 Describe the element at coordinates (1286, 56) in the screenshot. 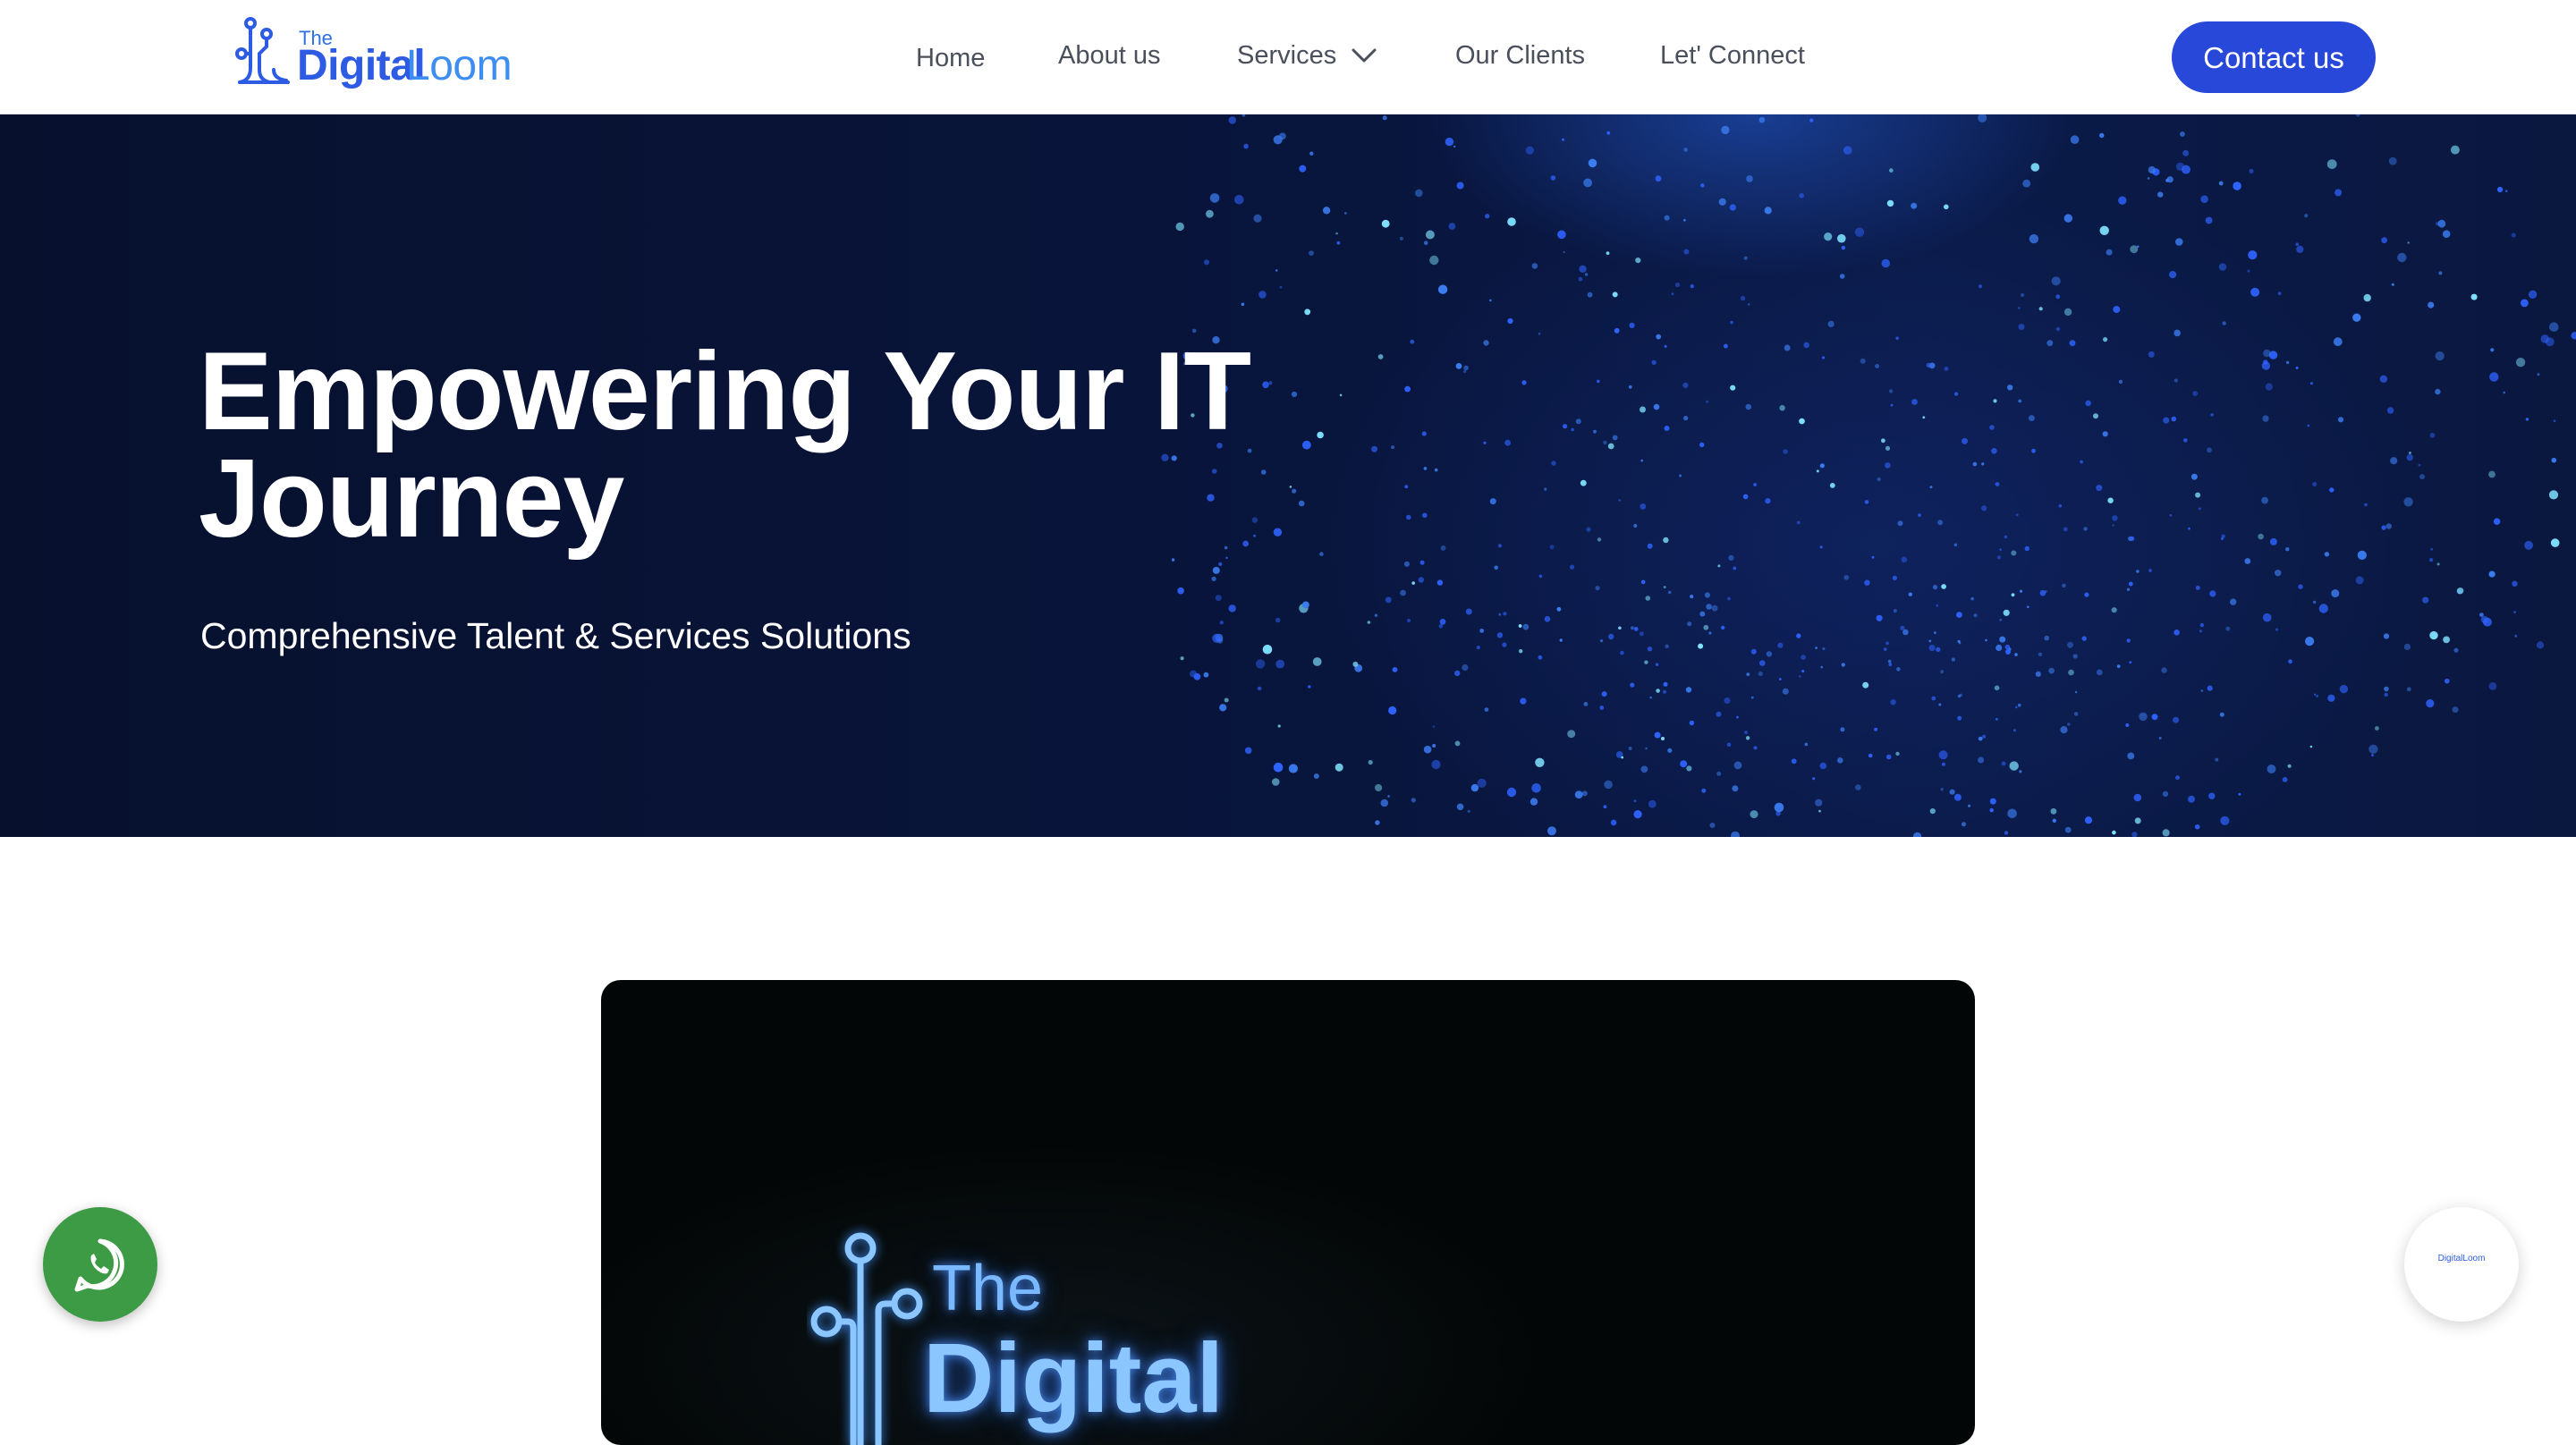

I see `nav-item-services: Services` at that location.